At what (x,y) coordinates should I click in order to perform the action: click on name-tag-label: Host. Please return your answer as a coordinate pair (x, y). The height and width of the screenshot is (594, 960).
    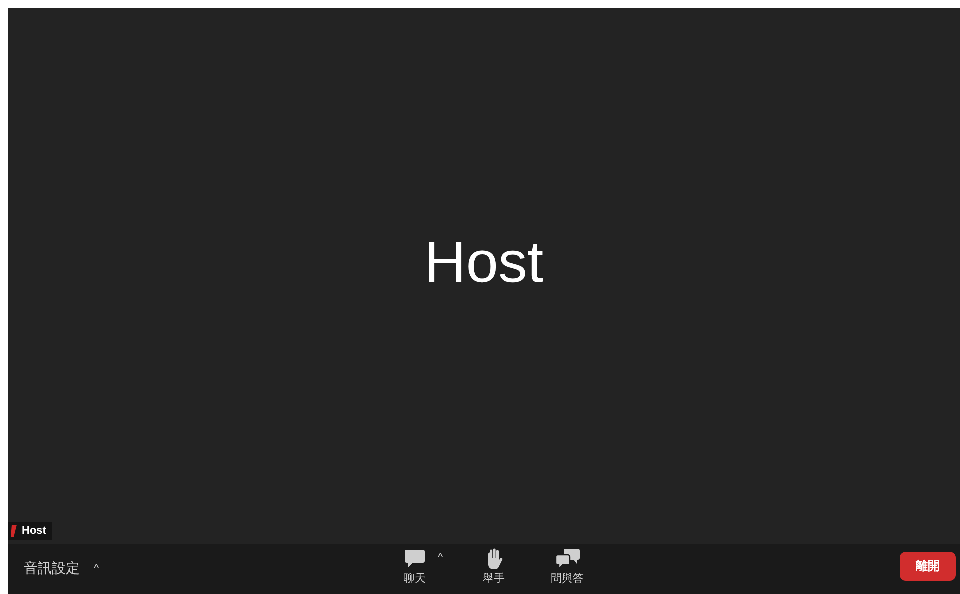
    Looking at the image, I should click on (34, 531).